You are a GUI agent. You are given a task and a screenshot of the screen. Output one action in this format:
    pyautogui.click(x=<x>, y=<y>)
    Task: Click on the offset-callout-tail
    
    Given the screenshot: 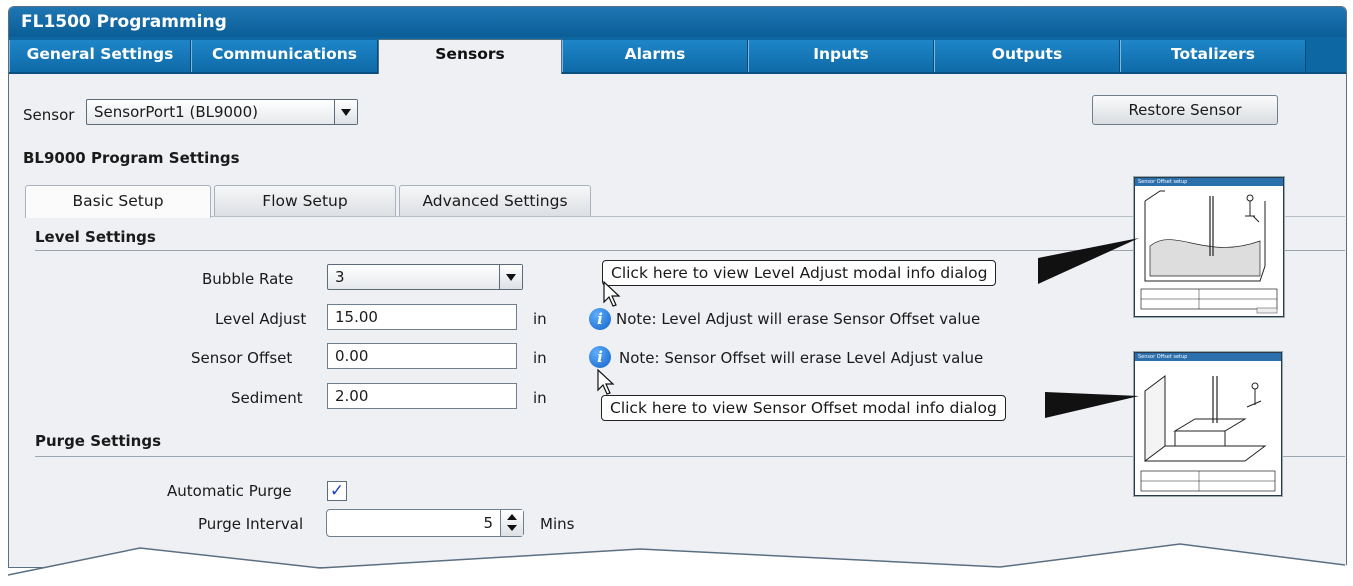 What is the action you would take?
    pyautogui.click(x=1092, y=405)
    